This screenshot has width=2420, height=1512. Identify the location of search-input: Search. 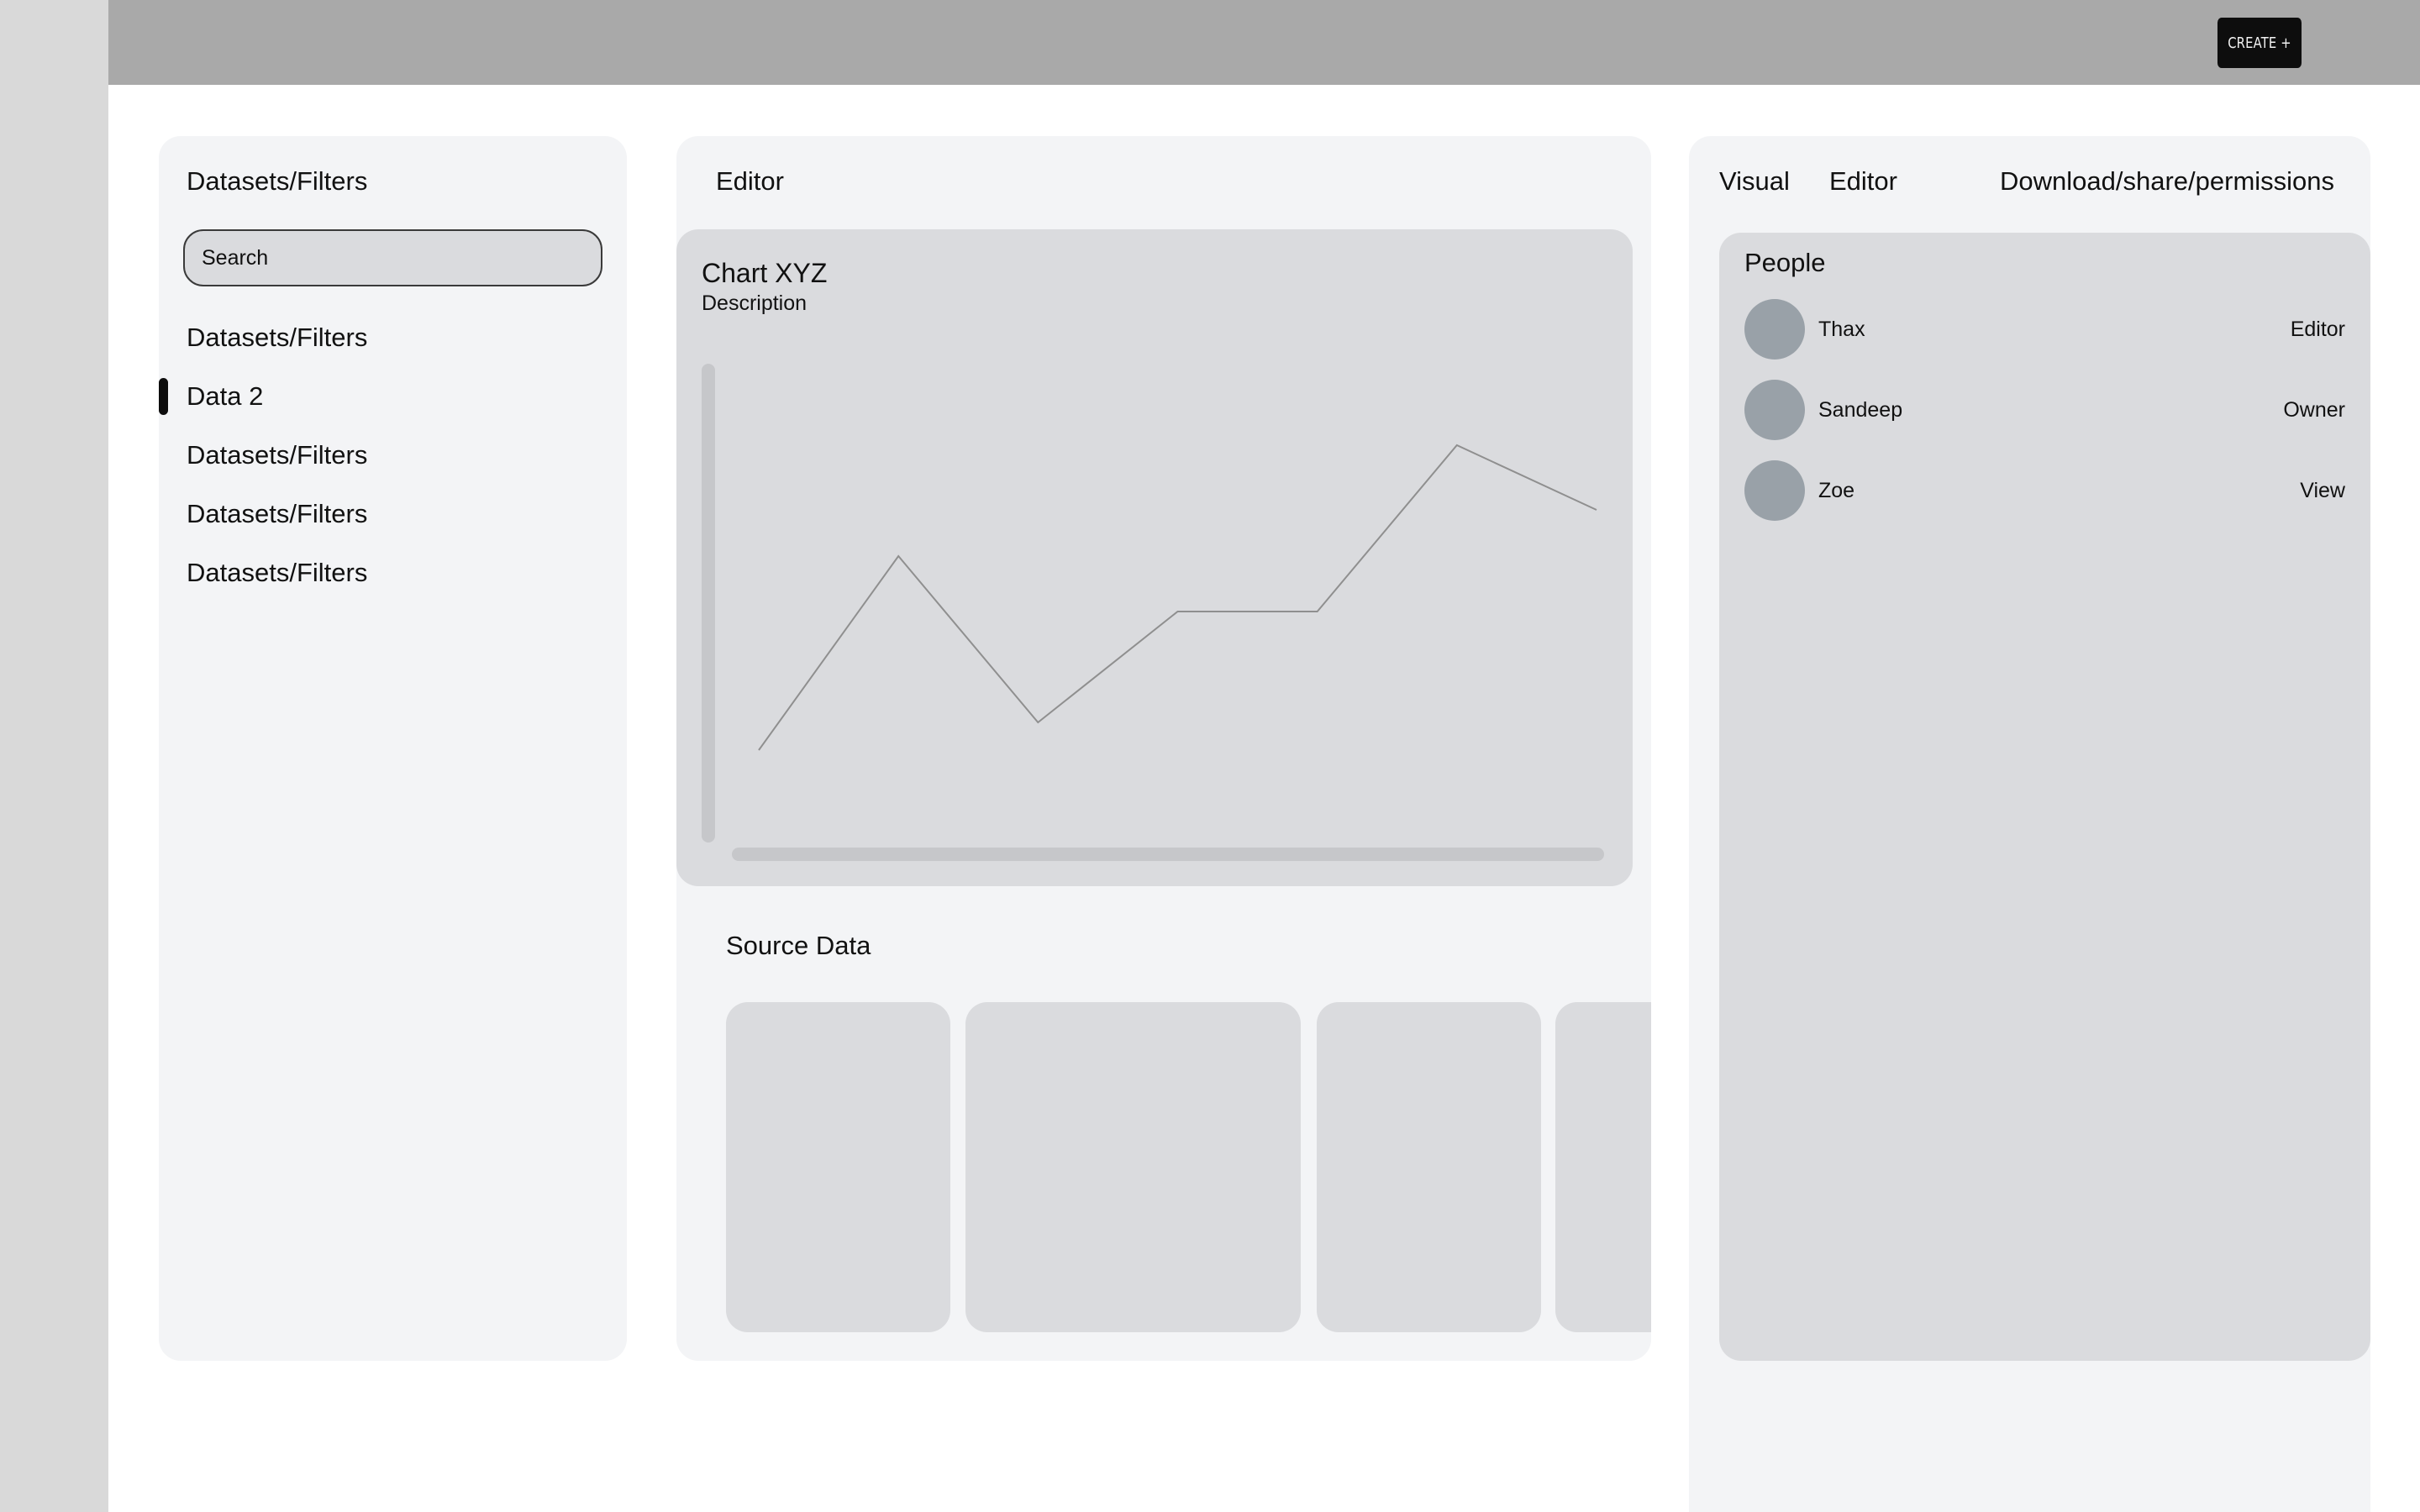
(392, 257).